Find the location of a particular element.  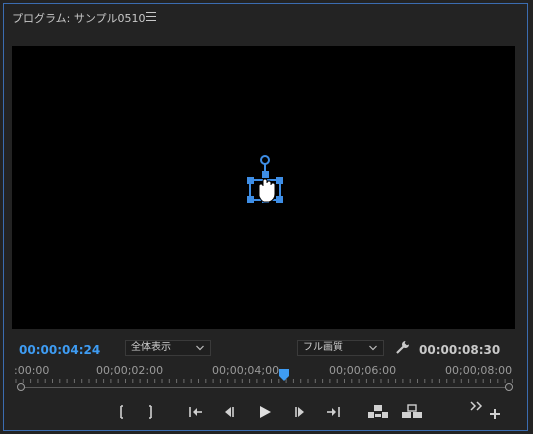

playback-resolution-select: フル画質 is located at coordinates (340, 348).